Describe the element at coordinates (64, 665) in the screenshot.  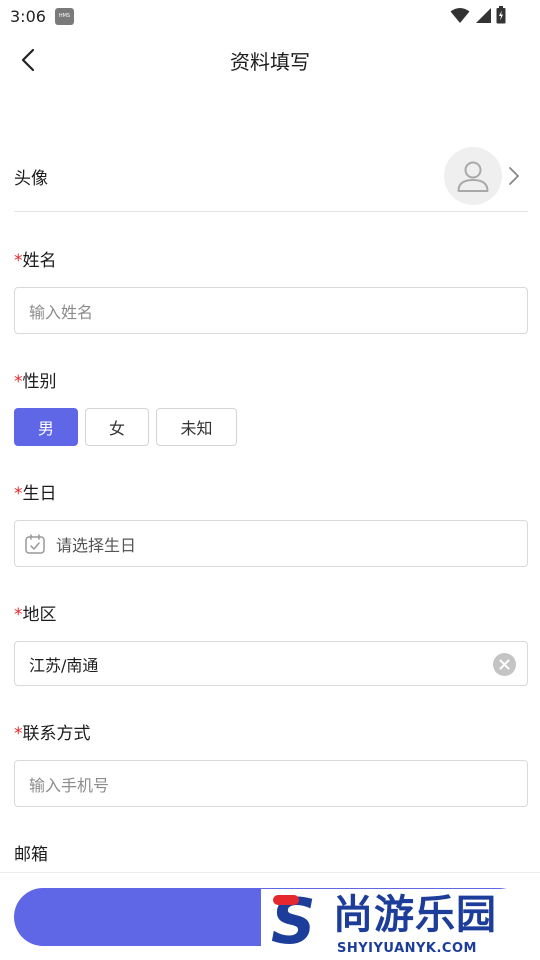
I see `region-value: 江苏/南通` at that location.